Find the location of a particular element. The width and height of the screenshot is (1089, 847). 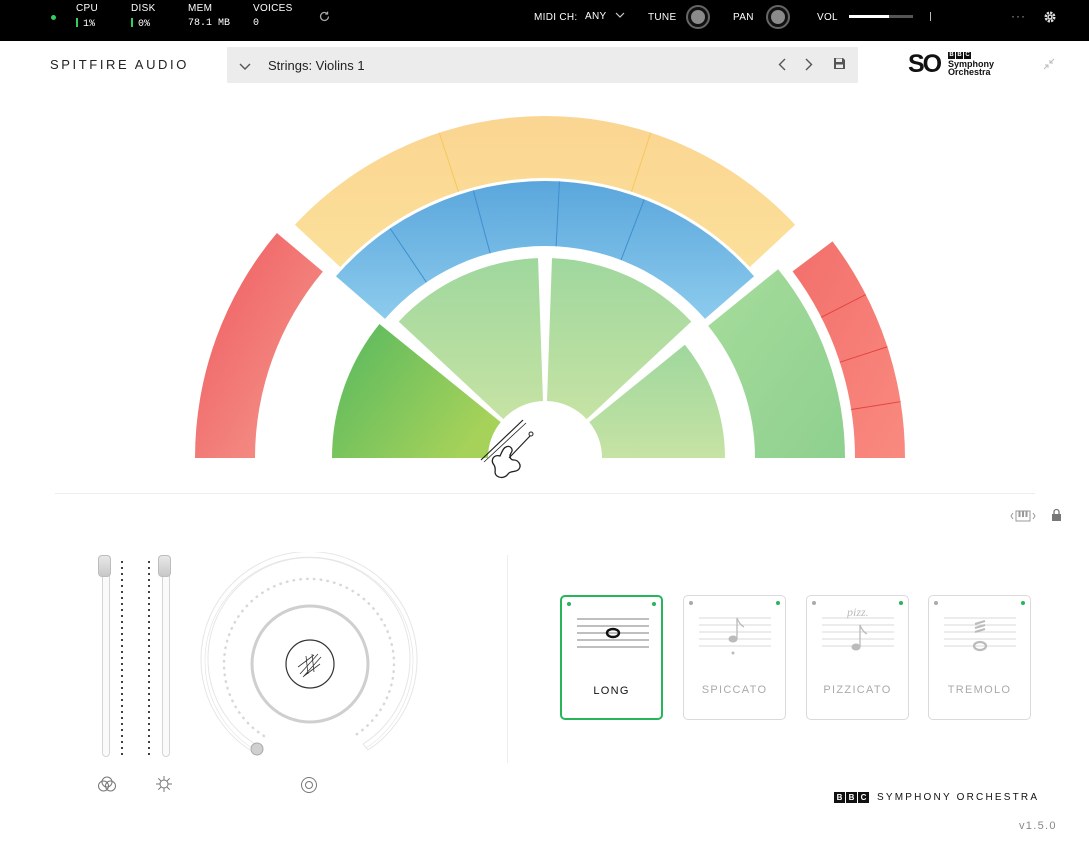

articulation-label: LONG is located at coordinates (611, 691).